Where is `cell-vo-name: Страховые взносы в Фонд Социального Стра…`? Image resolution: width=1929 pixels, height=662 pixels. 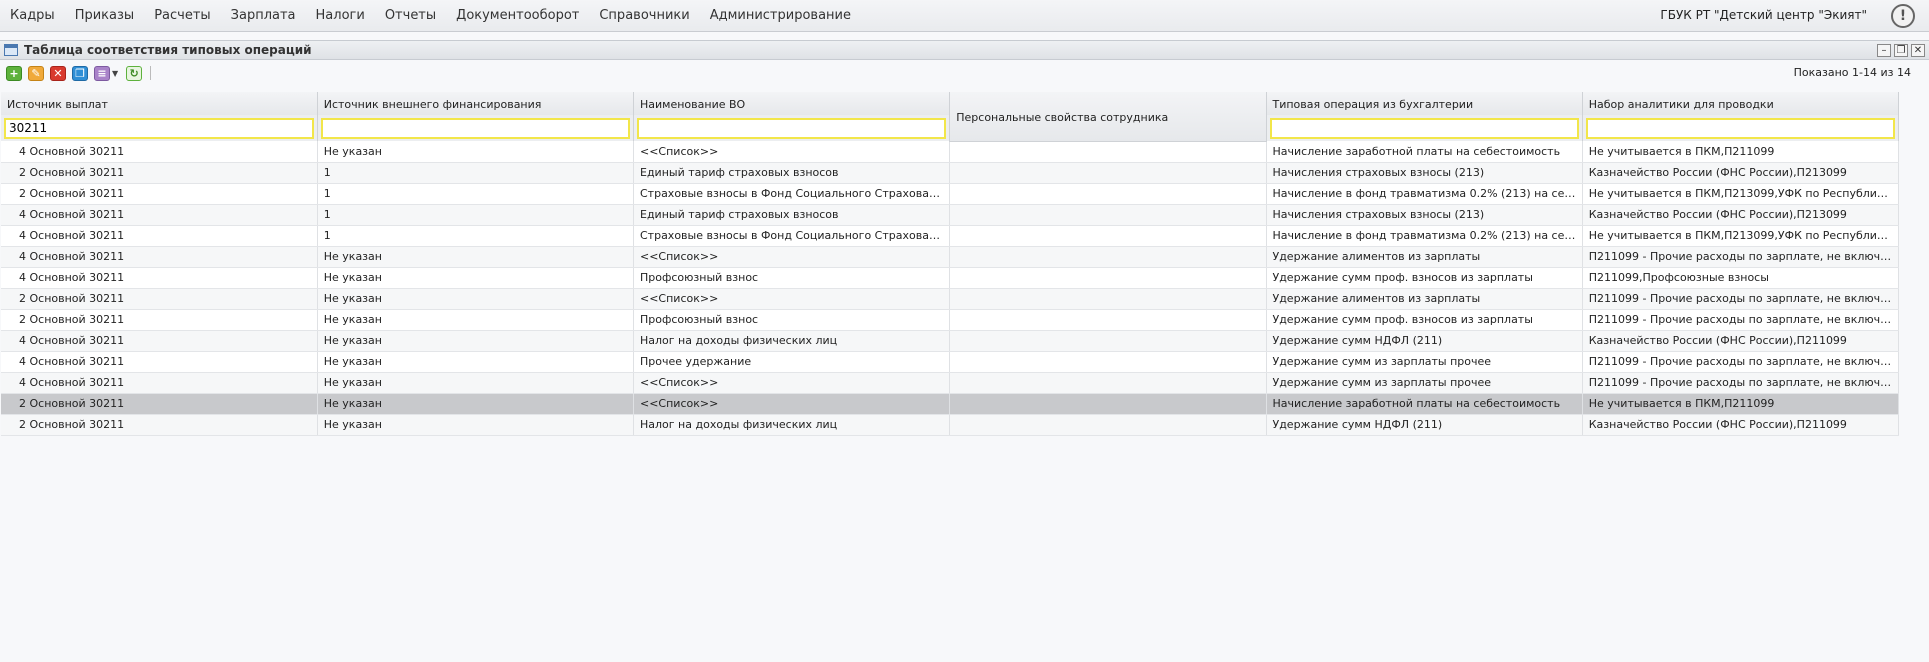
cell-vo-name: Страховые взносы в Фонд Социального Стра… is located at coordinates (792, 236).